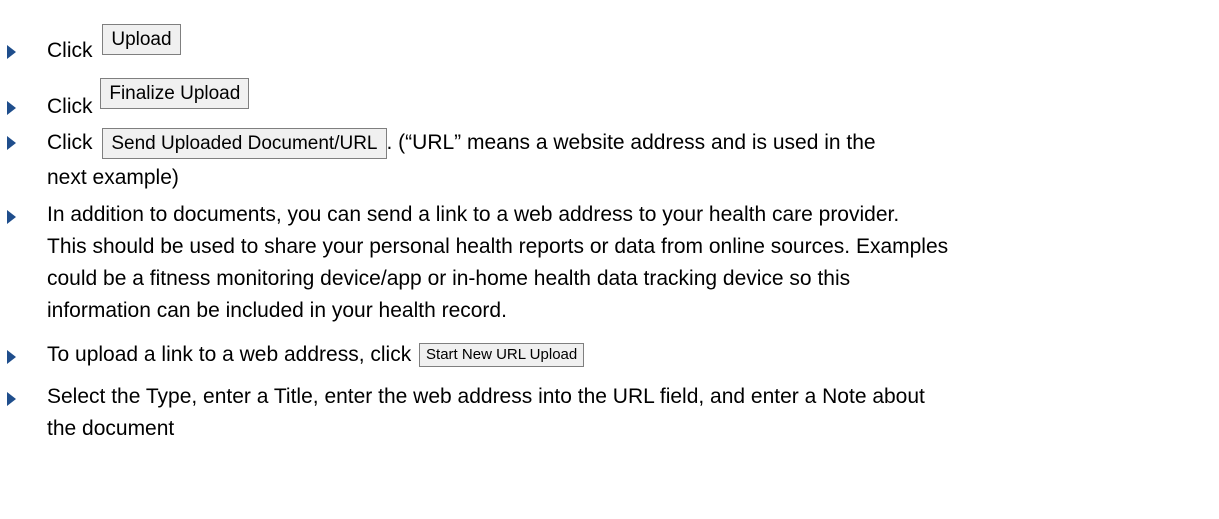 The width and height of the screenshot is (1219, 519). What do you see at coordinates (141, 39) in the screenshot?
I see `upload-button: Upload` at bounding box center [141, 39].